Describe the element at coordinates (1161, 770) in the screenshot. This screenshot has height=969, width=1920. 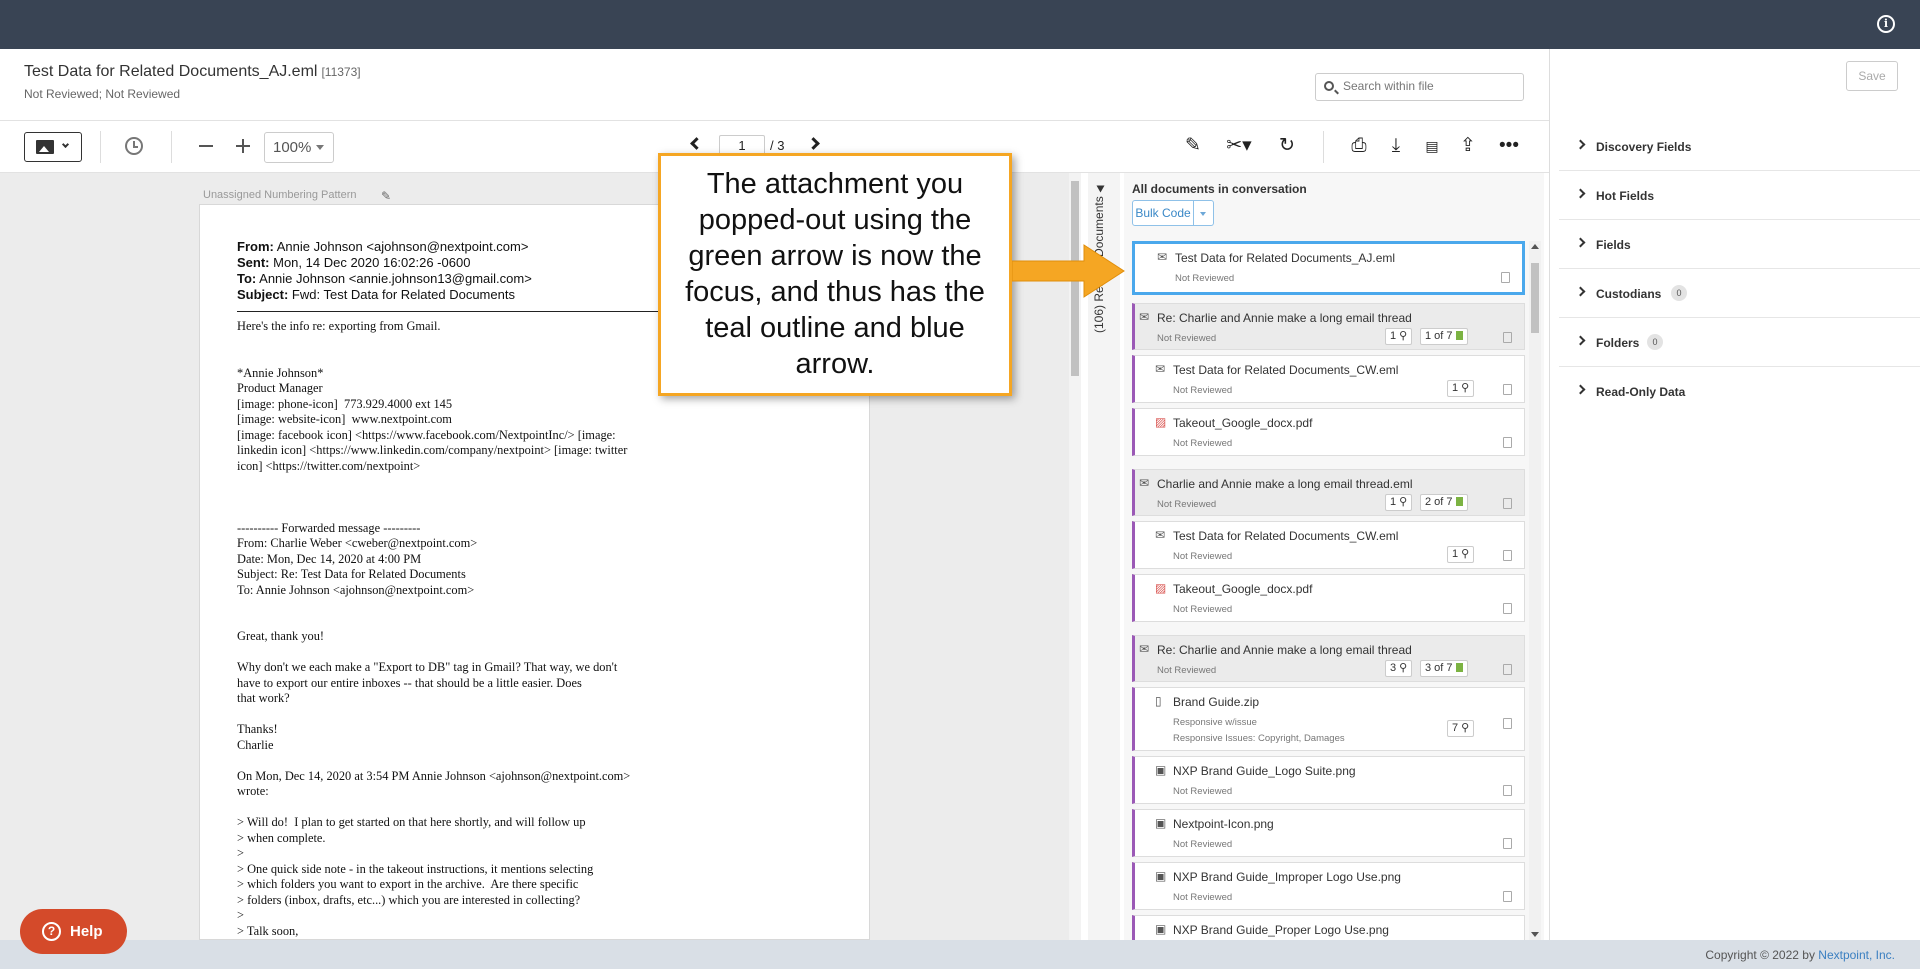
I see `image-icon: ▣` at that location.